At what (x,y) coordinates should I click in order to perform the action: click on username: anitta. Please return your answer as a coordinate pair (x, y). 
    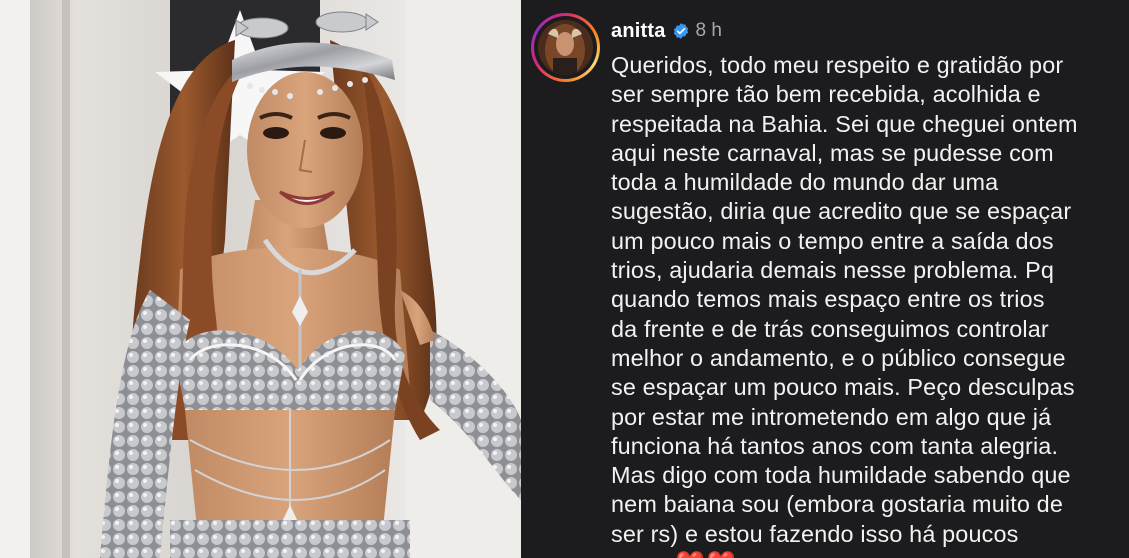
    Looking at the image, I should click on (638, 31).